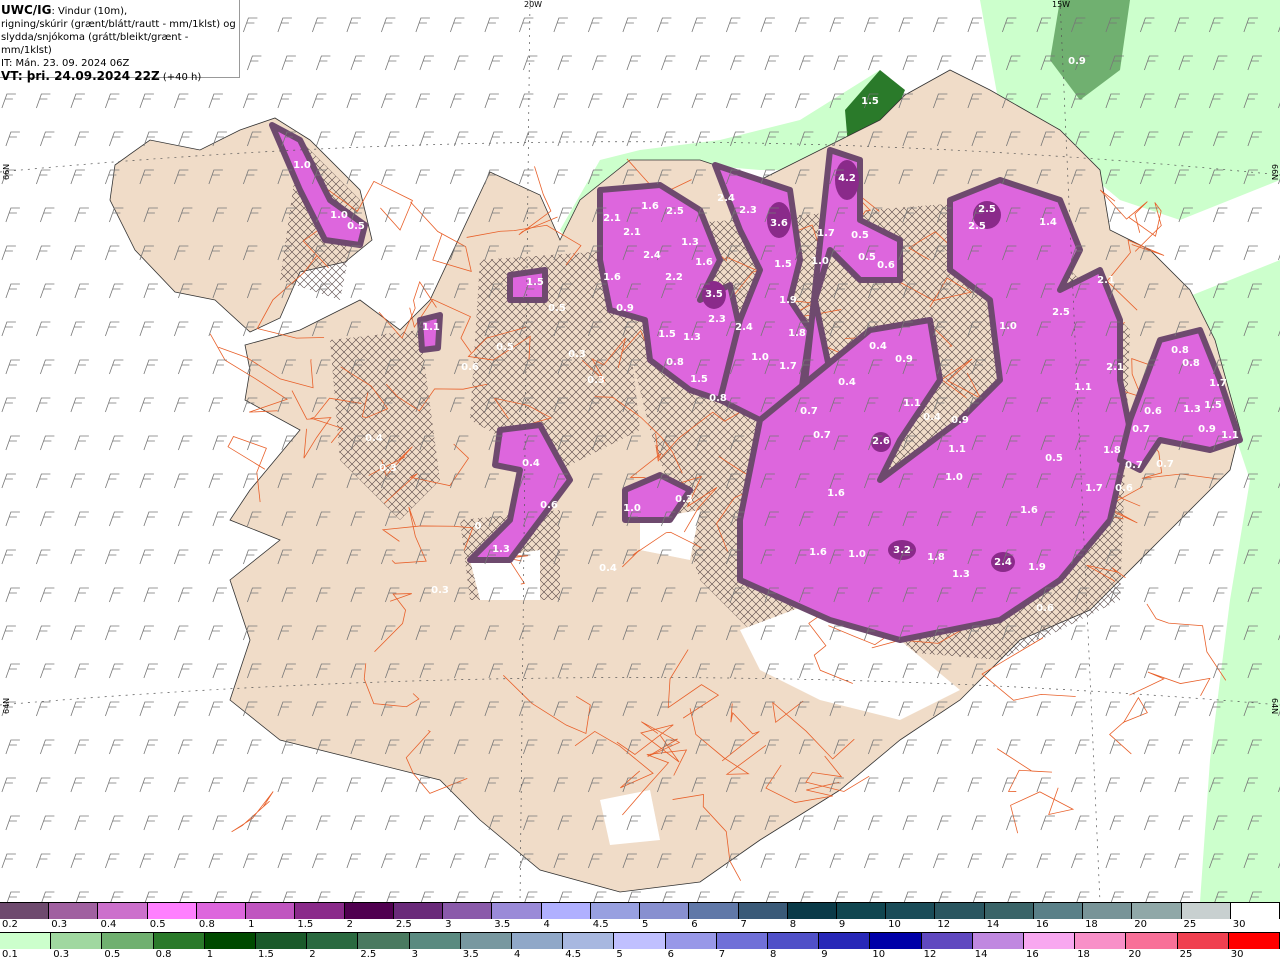 The height and width of the screenshot is (963, 1280). I want to click on lon-label-20w: 20W, so click(533, 4).